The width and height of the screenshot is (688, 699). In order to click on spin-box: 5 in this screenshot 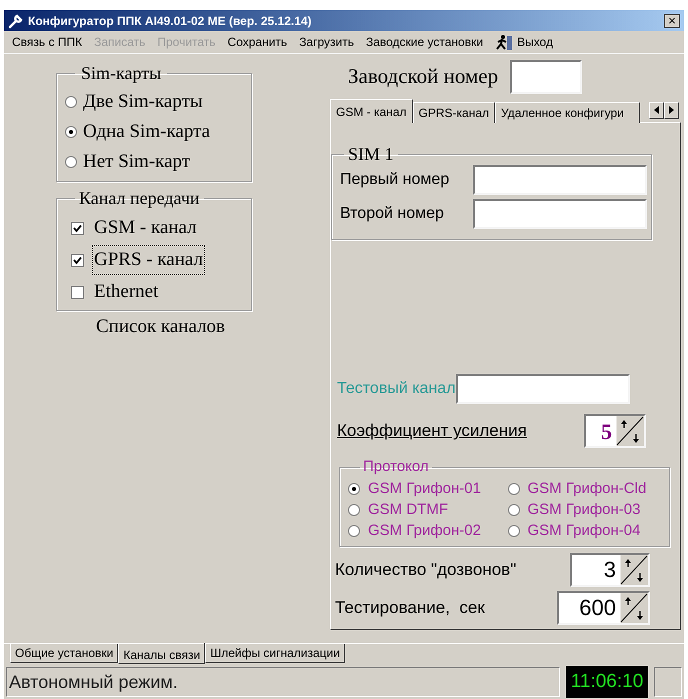, I will do `click(615, 431)`.